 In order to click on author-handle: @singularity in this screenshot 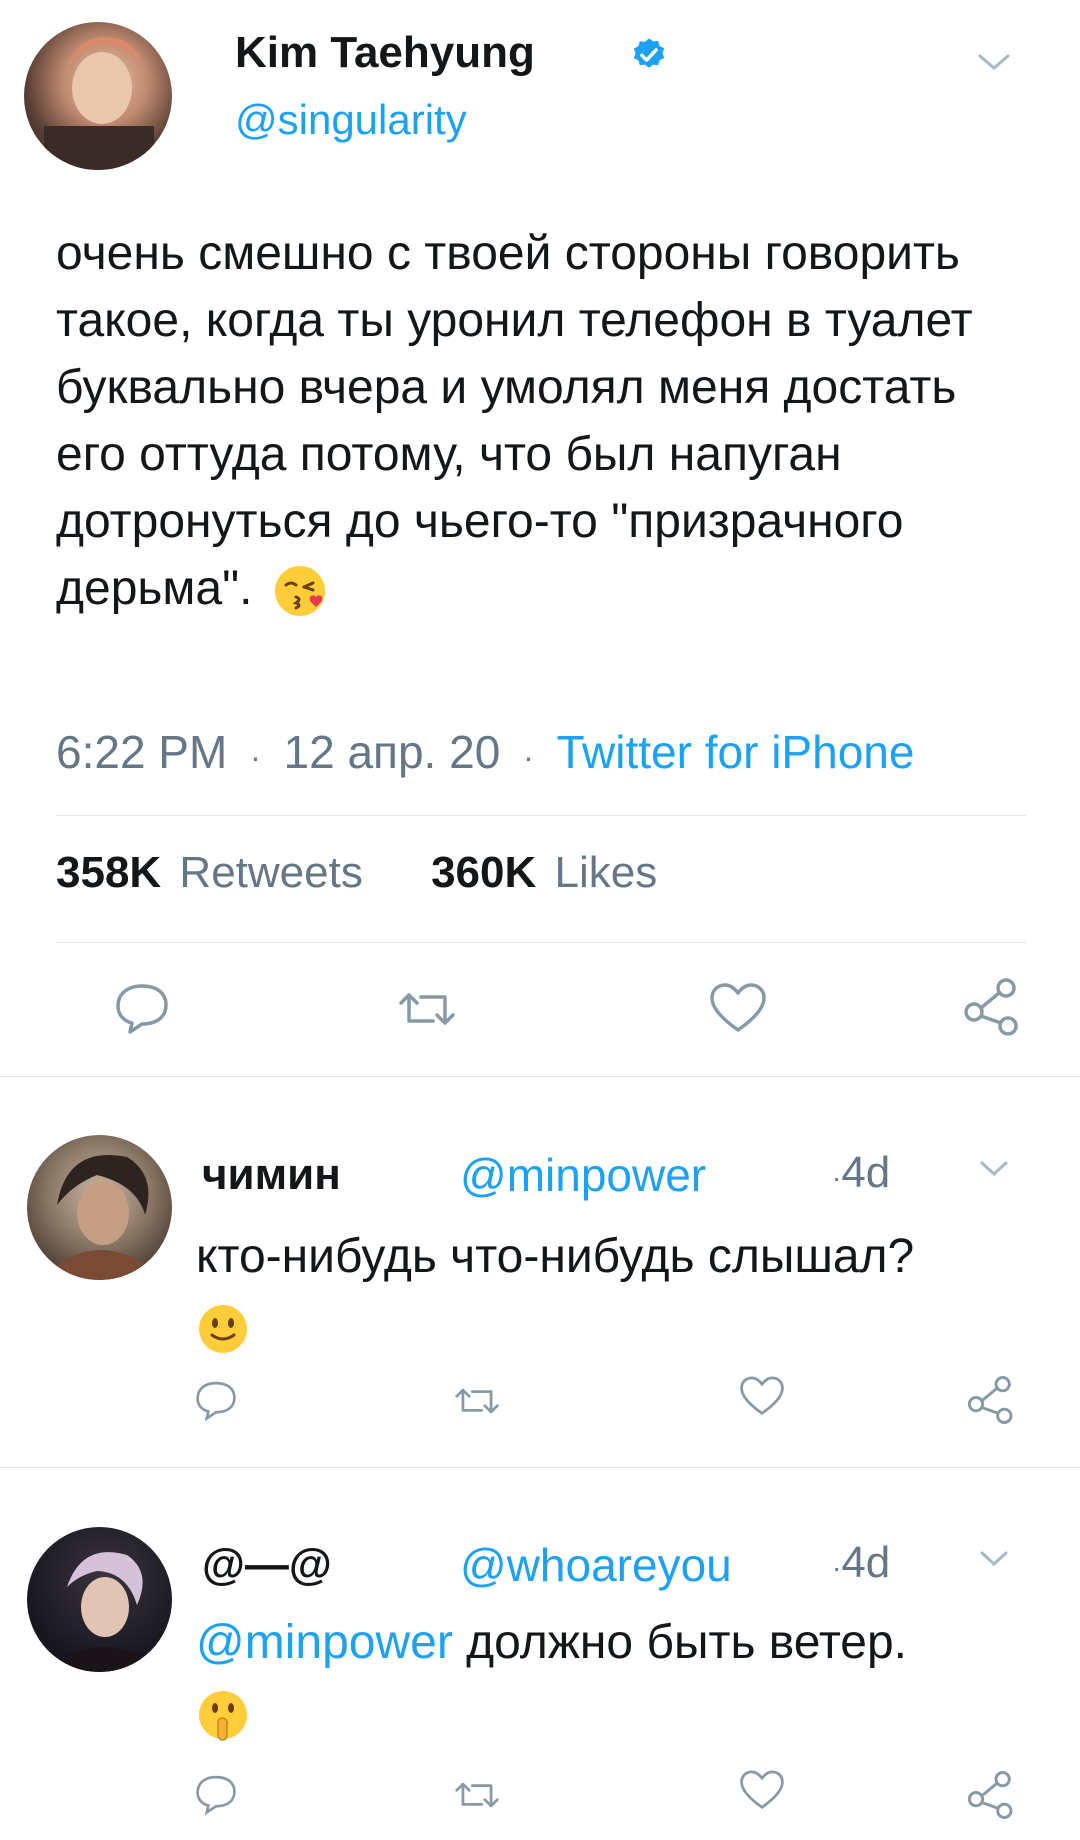, I will do `click(351, 120)`.